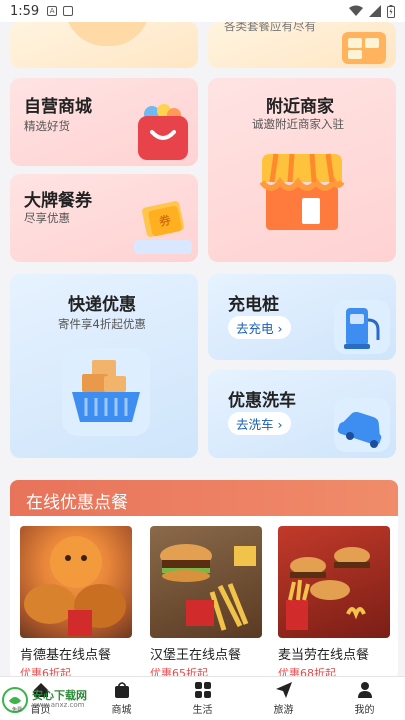 The width and height of the screenshot is (405, 720). I want to click on top-left-card, so click(104, 45).